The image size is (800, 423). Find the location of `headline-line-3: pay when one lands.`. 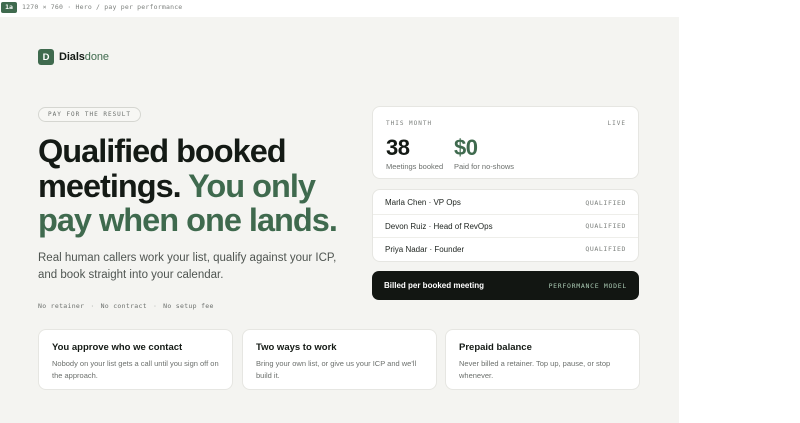

headline-line-3: pay when one lands. is located at coordinates (188, 220).